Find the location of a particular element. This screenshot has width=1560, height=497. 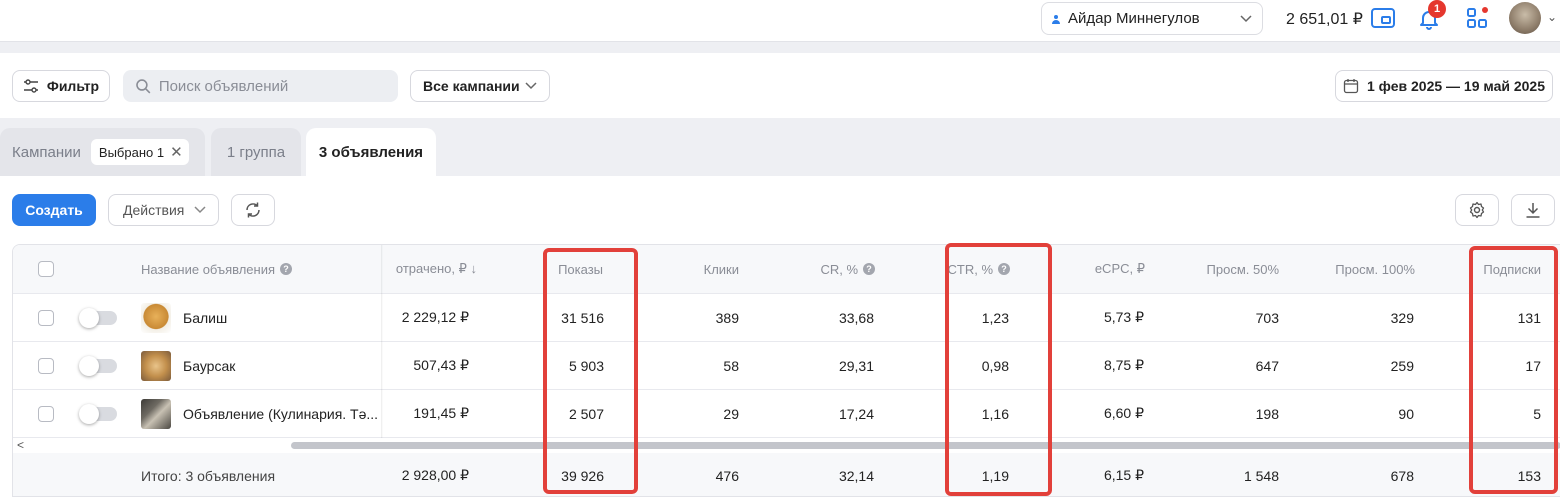

account-select: Айдар Миннегулов is located at coordinates (1152, 18).